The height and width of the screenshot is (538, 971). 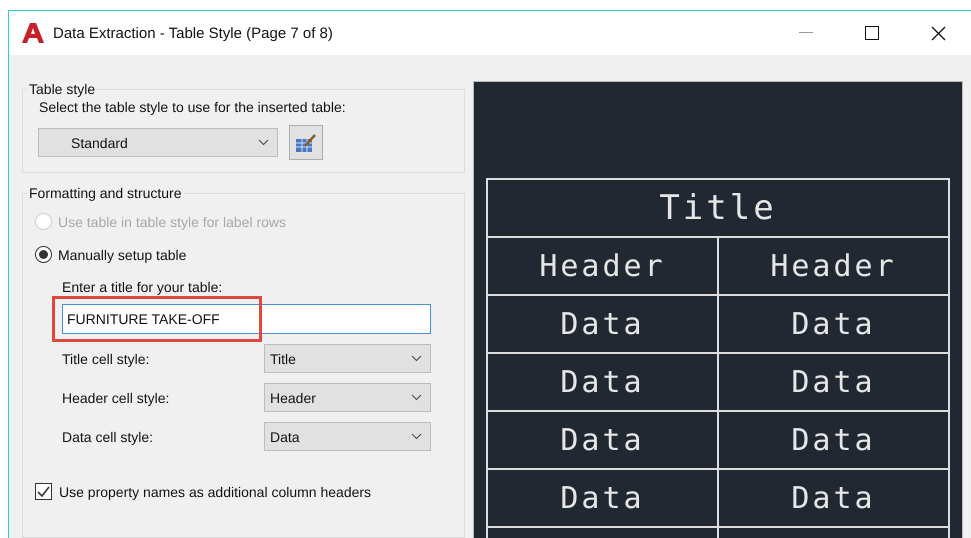 What do you see at coordinates (193, 33) in the screenshot?
I see `window-title: Data Extraction - Table Style (Page 7 of 8)` at bounding box center [193, 33].